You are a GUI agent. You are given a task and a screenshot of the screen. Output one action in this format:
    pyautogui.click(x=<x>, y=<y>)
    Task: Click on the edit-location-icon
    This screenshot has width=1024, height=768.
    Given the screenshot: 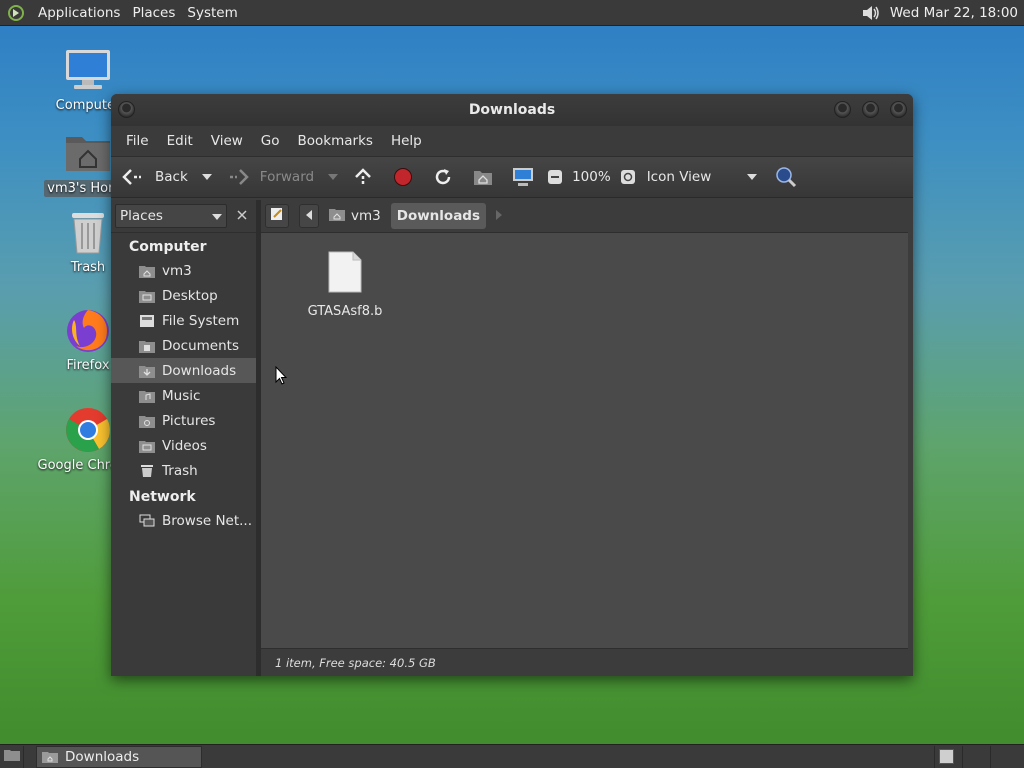 What is the action you would take?
    pyautogui.click(x=277, y=216)
    